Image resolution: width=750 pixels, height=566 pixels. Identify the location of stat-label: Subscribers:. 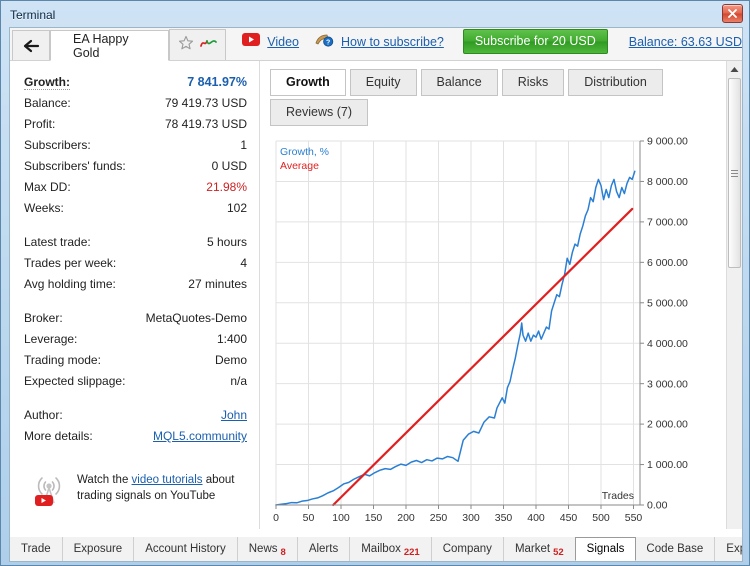
(57, 145).